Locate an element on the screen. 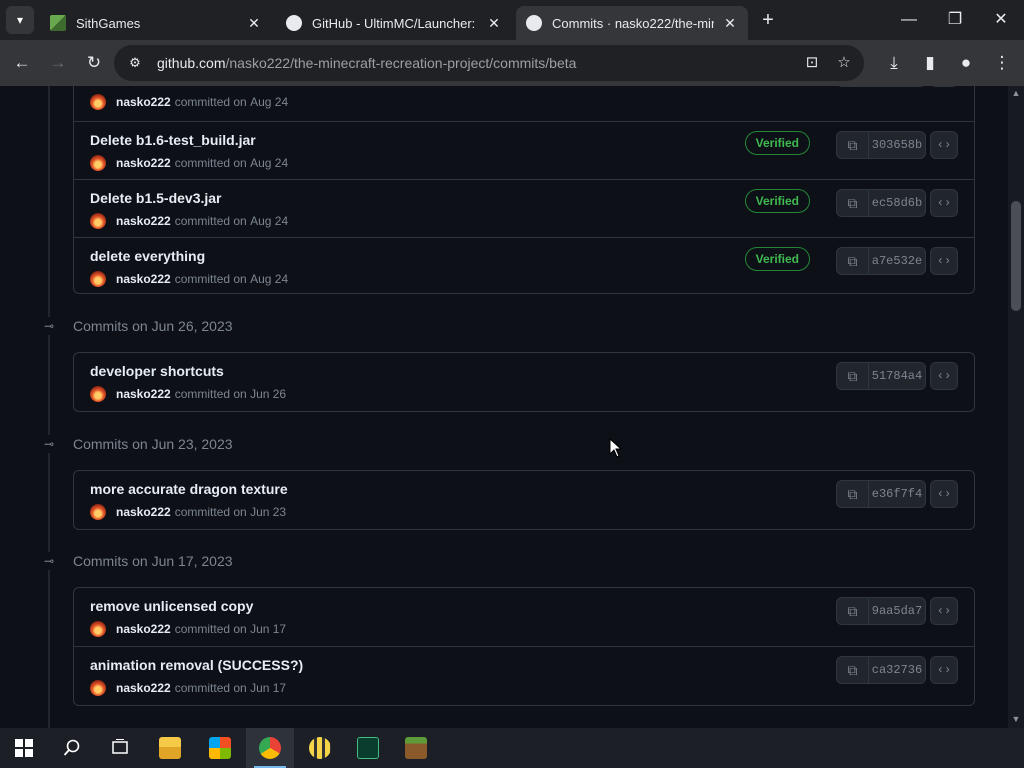 This screenshot has width=1024, height=768. site-info-icon: ⚙ is located at coordinates (135, 63).